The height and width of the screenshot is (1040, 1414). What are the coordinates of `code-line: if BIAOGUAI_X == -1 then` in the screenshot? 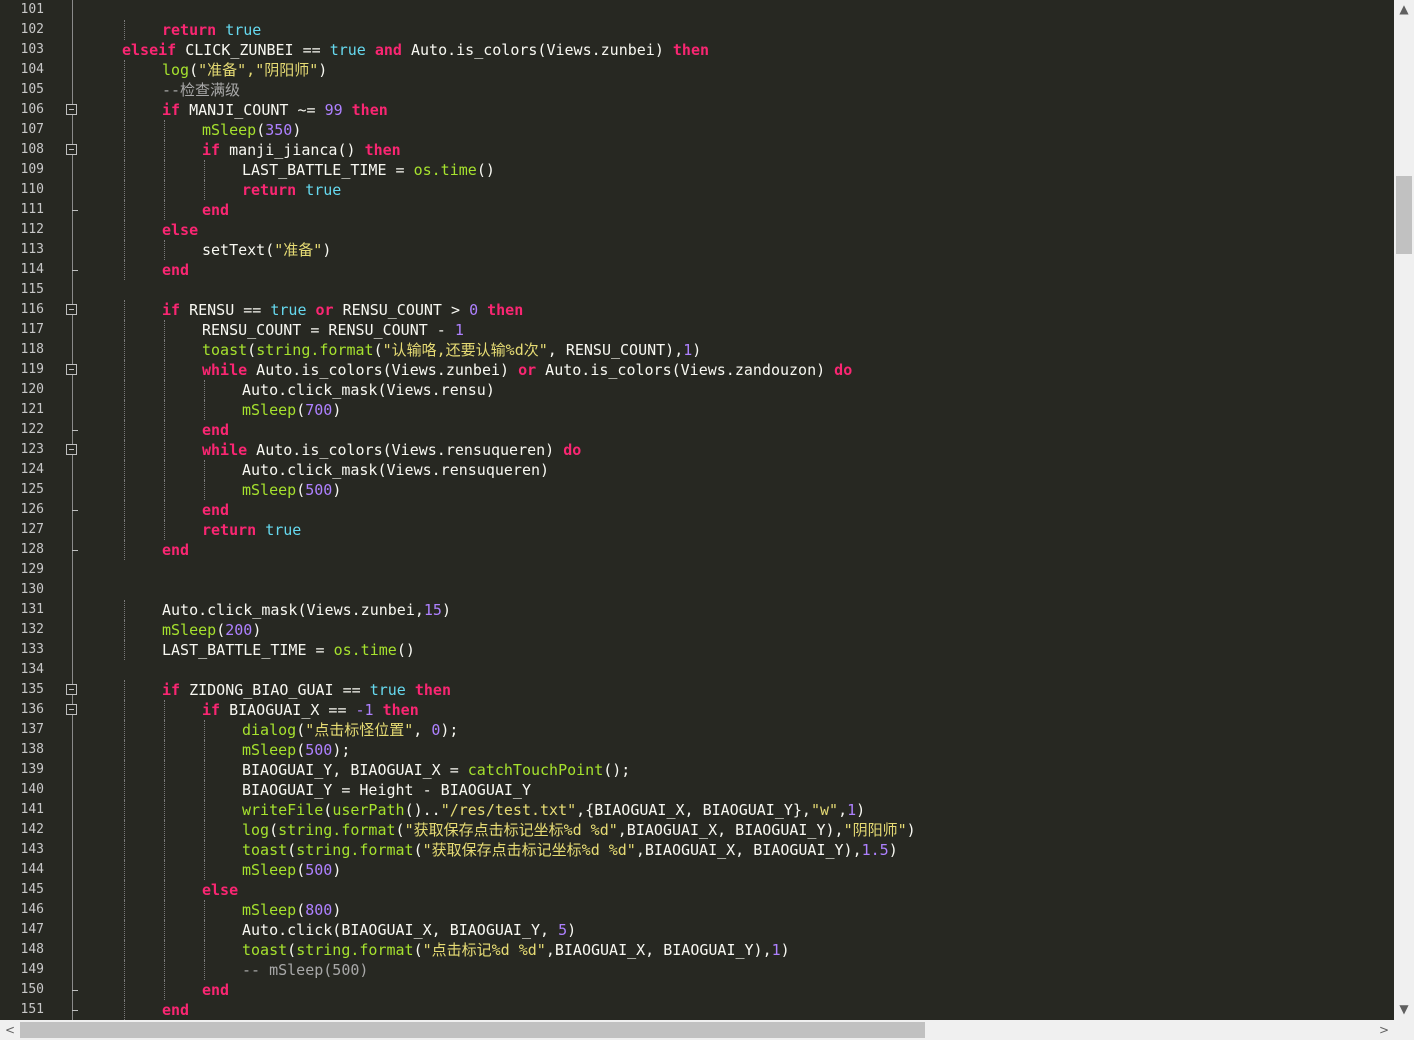 It's located at (250, 710).